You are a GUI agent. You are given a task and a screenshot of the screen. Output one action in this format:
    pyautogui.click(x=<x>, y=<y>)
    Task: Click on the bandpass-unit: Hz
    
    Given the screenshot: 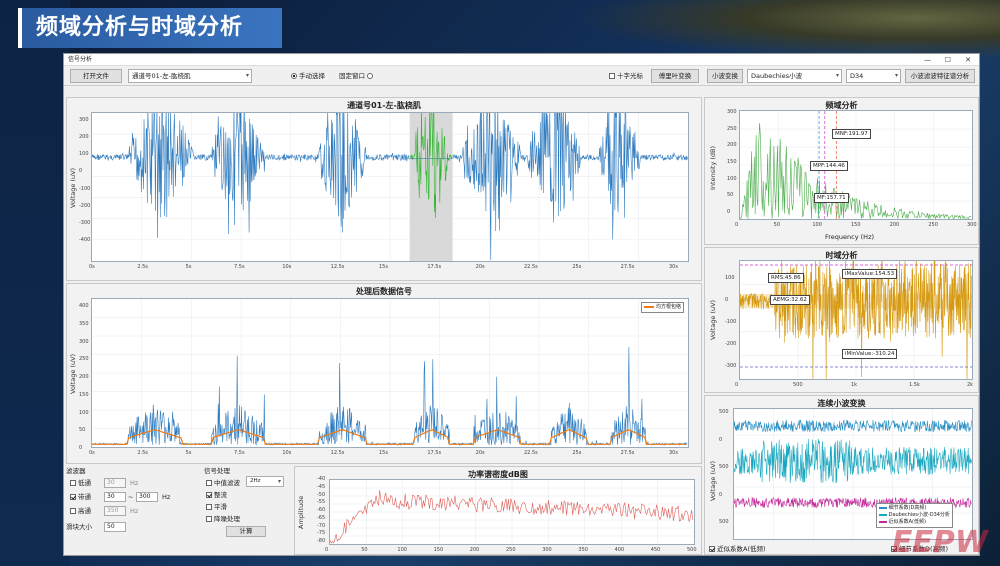 What is the action you would take?
    pyautogui.click(x=166, y=497)
    